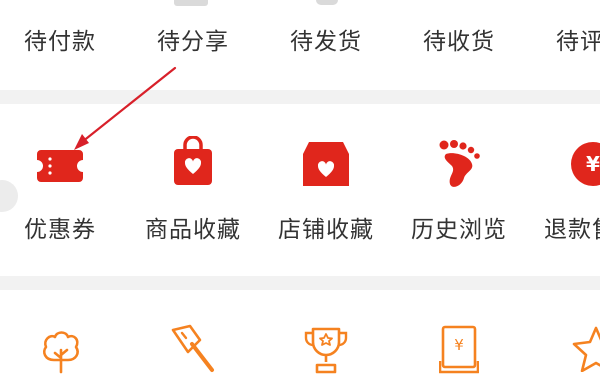 This screenshot has height=378, width=600. I want to click on axe-icon, so click(194, 348).